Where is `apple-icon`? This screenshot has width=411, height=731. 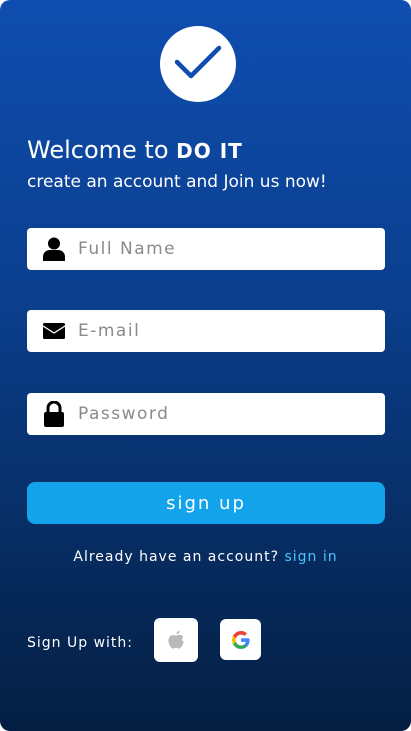 apple-icon is located at coordinates (176, 639).